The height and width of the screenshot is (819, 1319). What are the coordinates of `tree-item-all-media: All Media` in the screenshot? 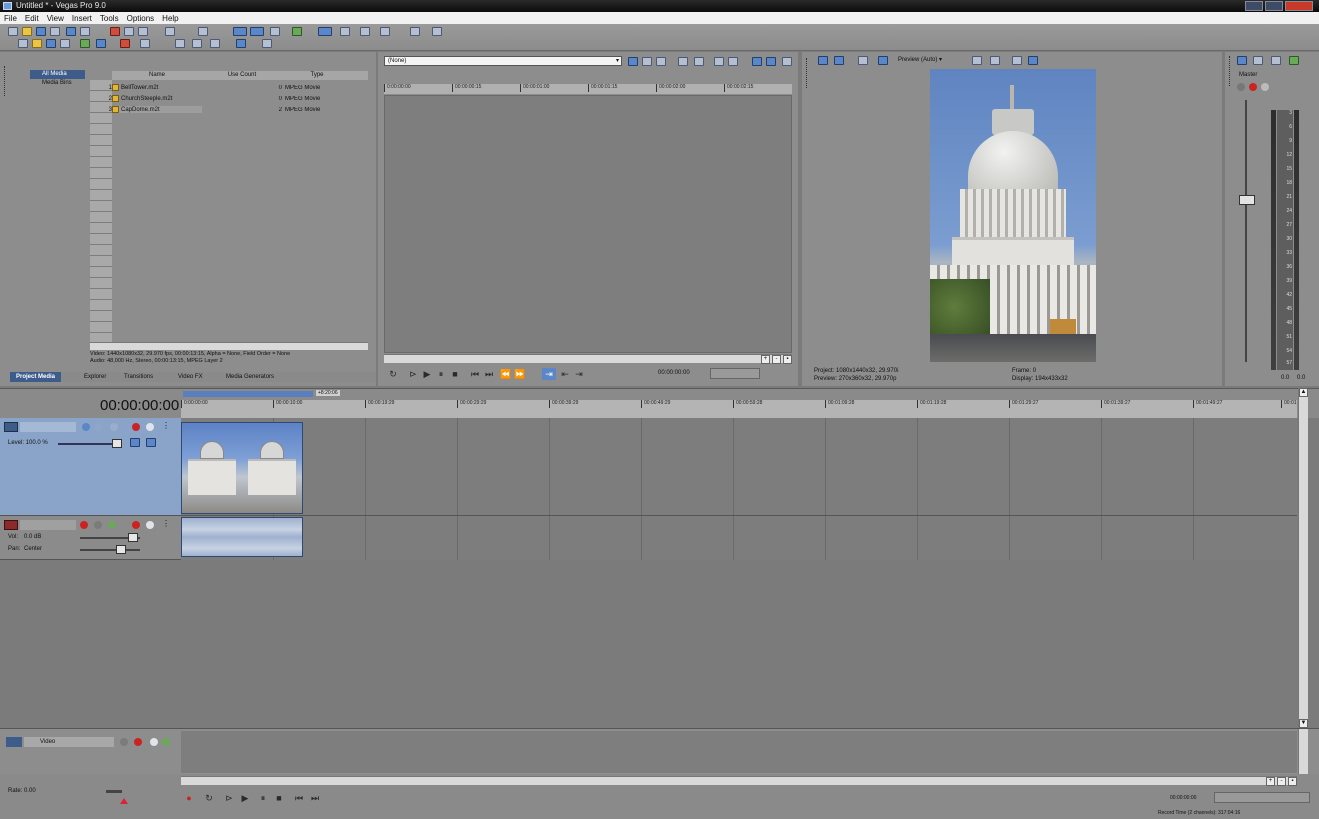 It's located at (57, 74).